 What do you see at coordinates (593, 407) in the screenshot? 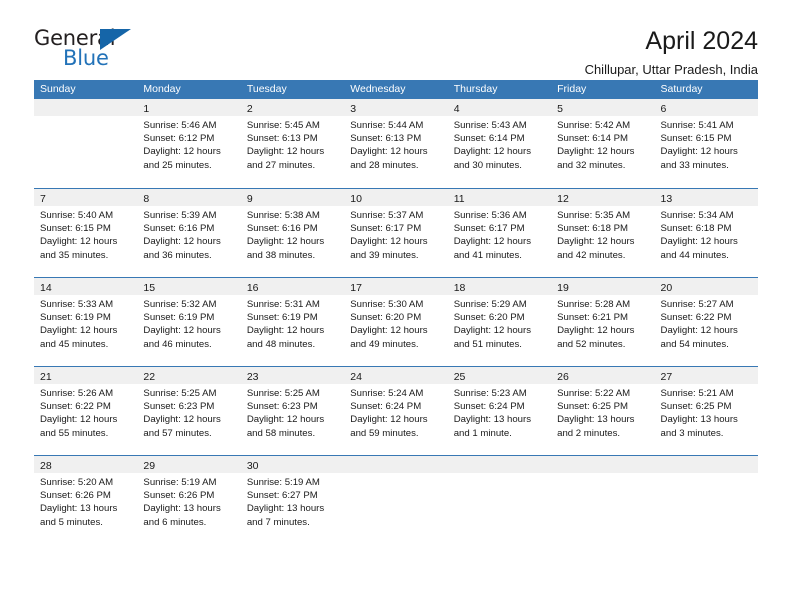
I see `day-detail-line: Sunset: 6:25 PM` at bounding box center [593, 407].